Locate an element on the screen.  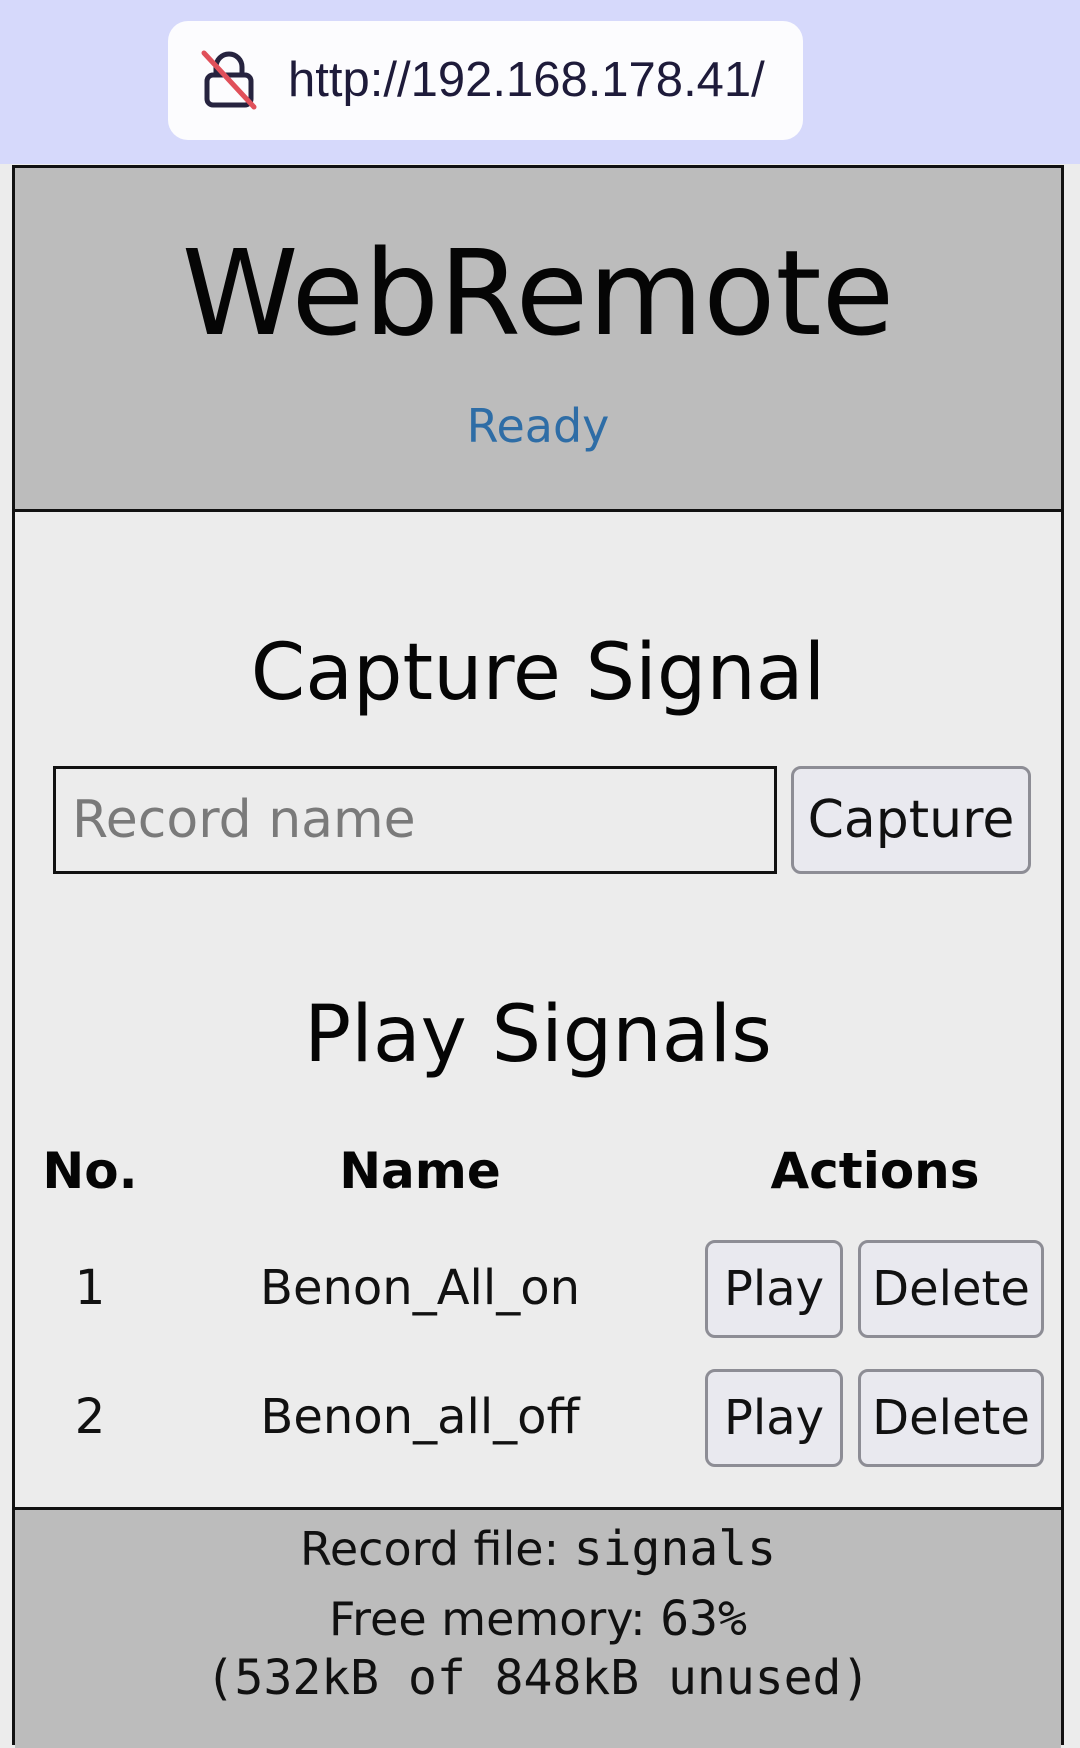
status-text: Ready is located at coordinates (538, 426).